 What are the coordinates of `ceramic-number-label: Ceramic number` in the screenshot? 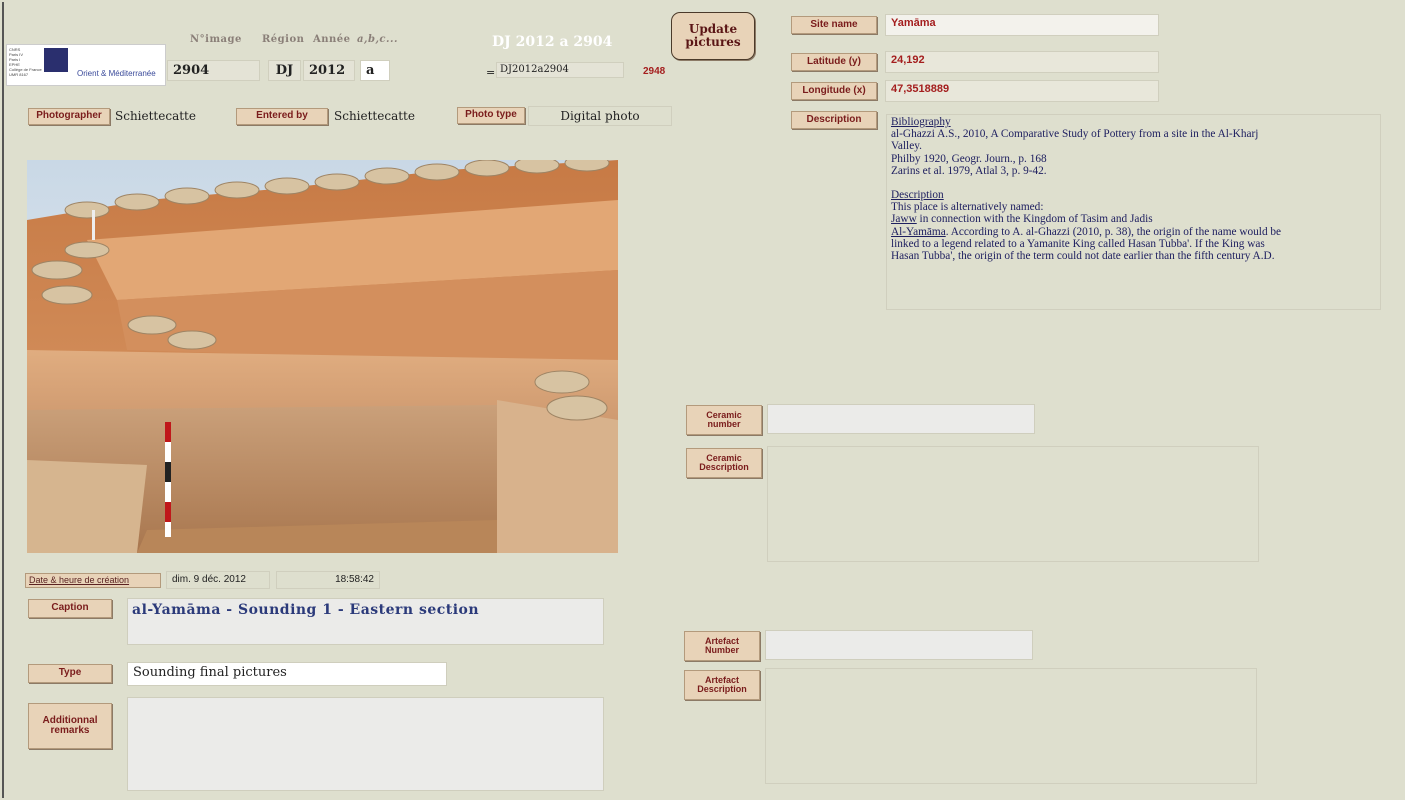 It's located at (724, 420).